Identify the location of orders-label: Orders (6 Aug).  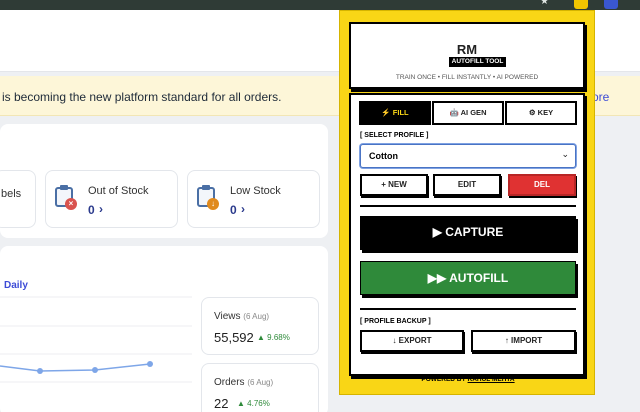
(244, 382).